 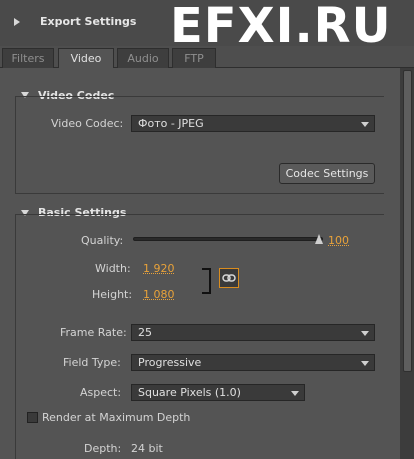 What do you see at coordinates (87, 123) in the screenshot?
I see `video-codec-label: Video Codec:` at bounding box center [87, 123].